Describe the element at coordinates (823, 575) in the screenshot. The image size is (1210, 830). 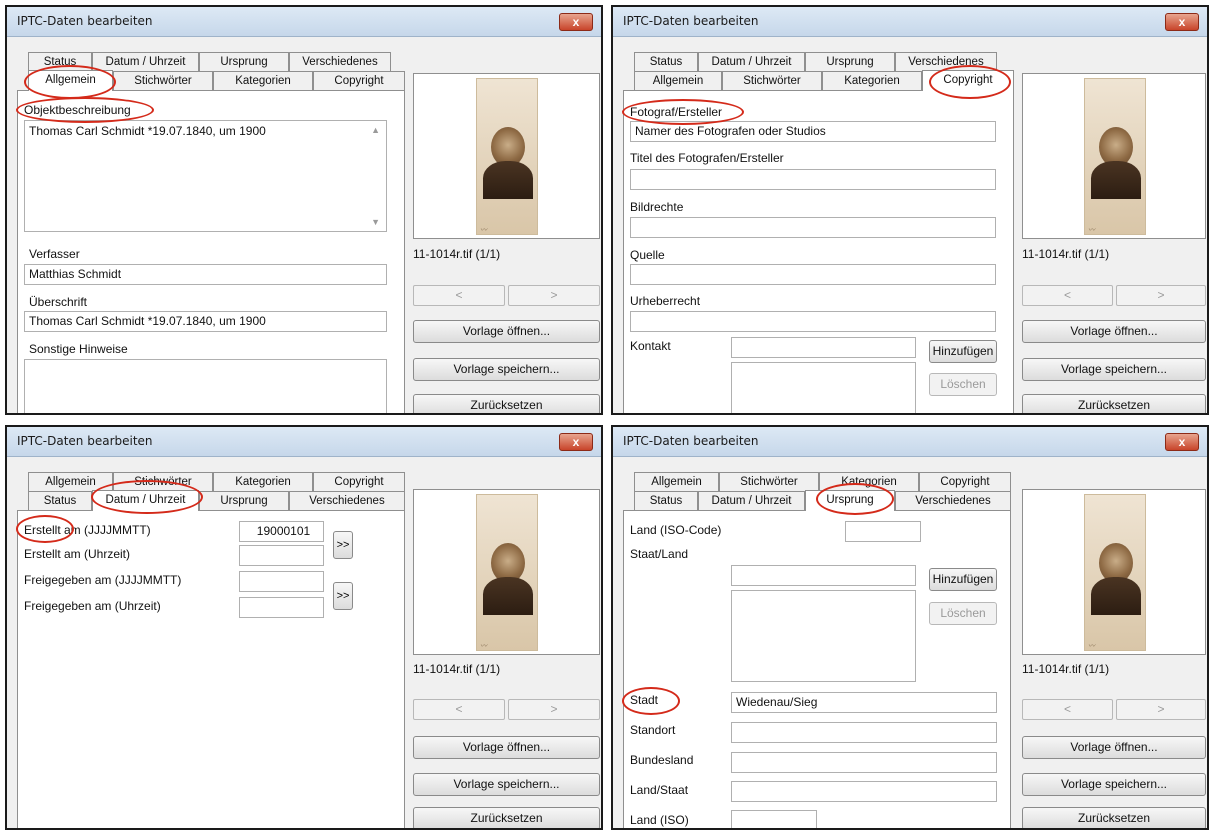
I see `staat-land-input` at that location.